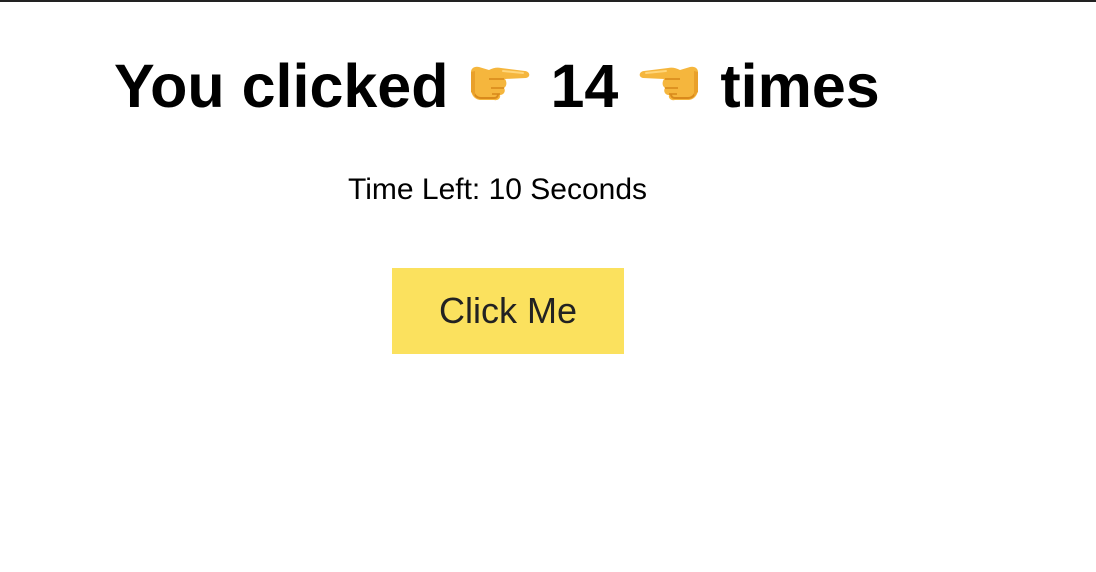  I want to click on click-me-button: Click Me, so click(508, 311).